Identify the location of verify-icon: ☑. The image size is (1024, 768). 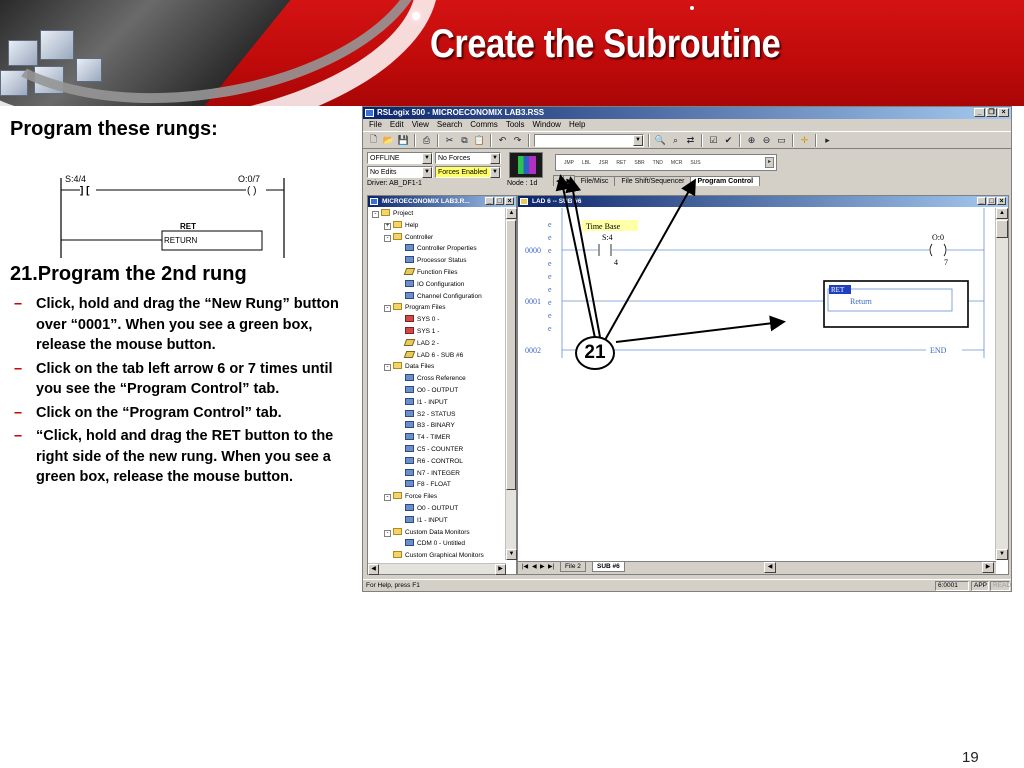
(713, 140).